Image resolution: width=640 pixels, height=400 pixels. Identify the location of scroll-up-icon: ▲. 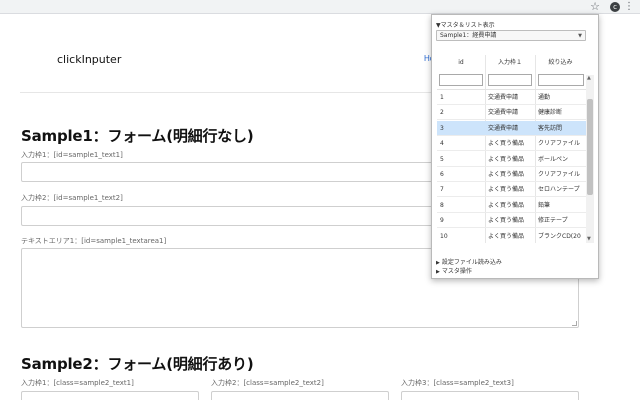
(589, 78).